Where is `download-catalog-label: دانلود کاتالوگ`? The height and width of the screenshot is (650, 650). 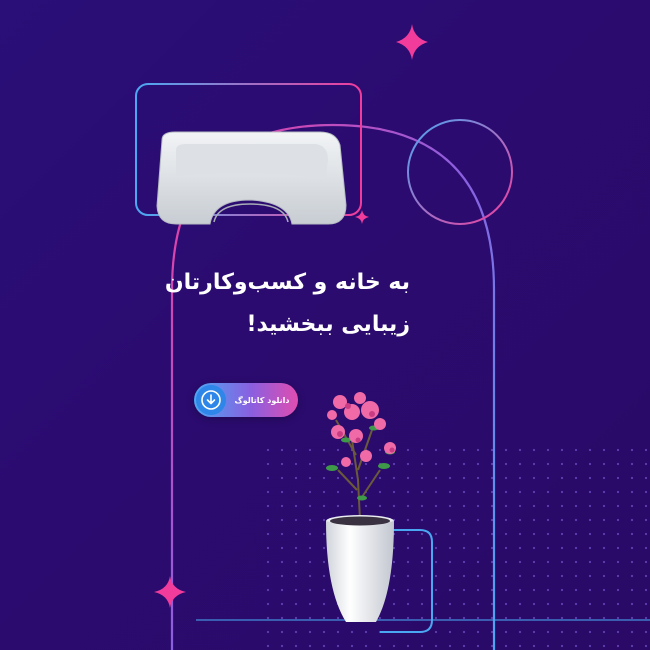
download-catalog-label: دانلود کاتالوگ is located at coordinates (262, 400).